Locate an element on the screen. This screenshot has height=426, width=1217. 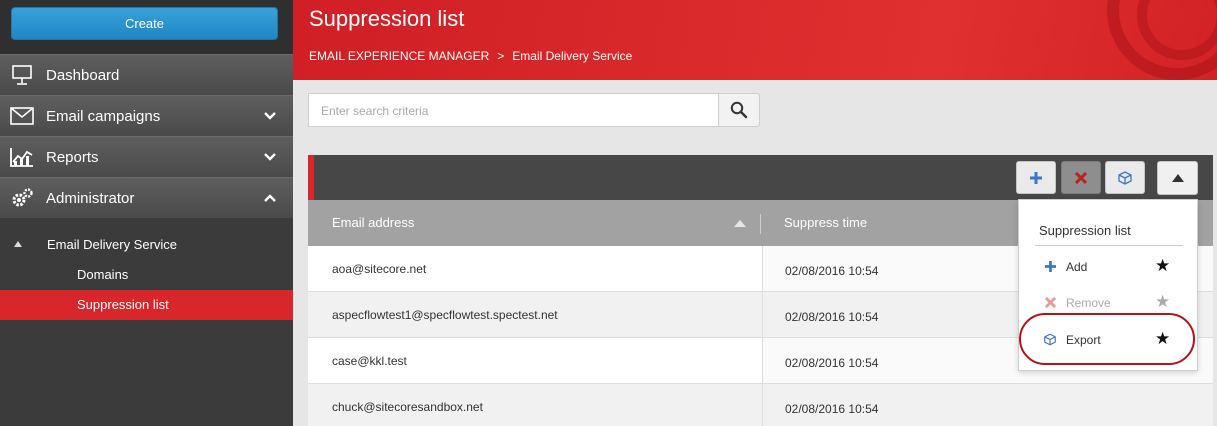
search-button is located at coordinates (739, 110).